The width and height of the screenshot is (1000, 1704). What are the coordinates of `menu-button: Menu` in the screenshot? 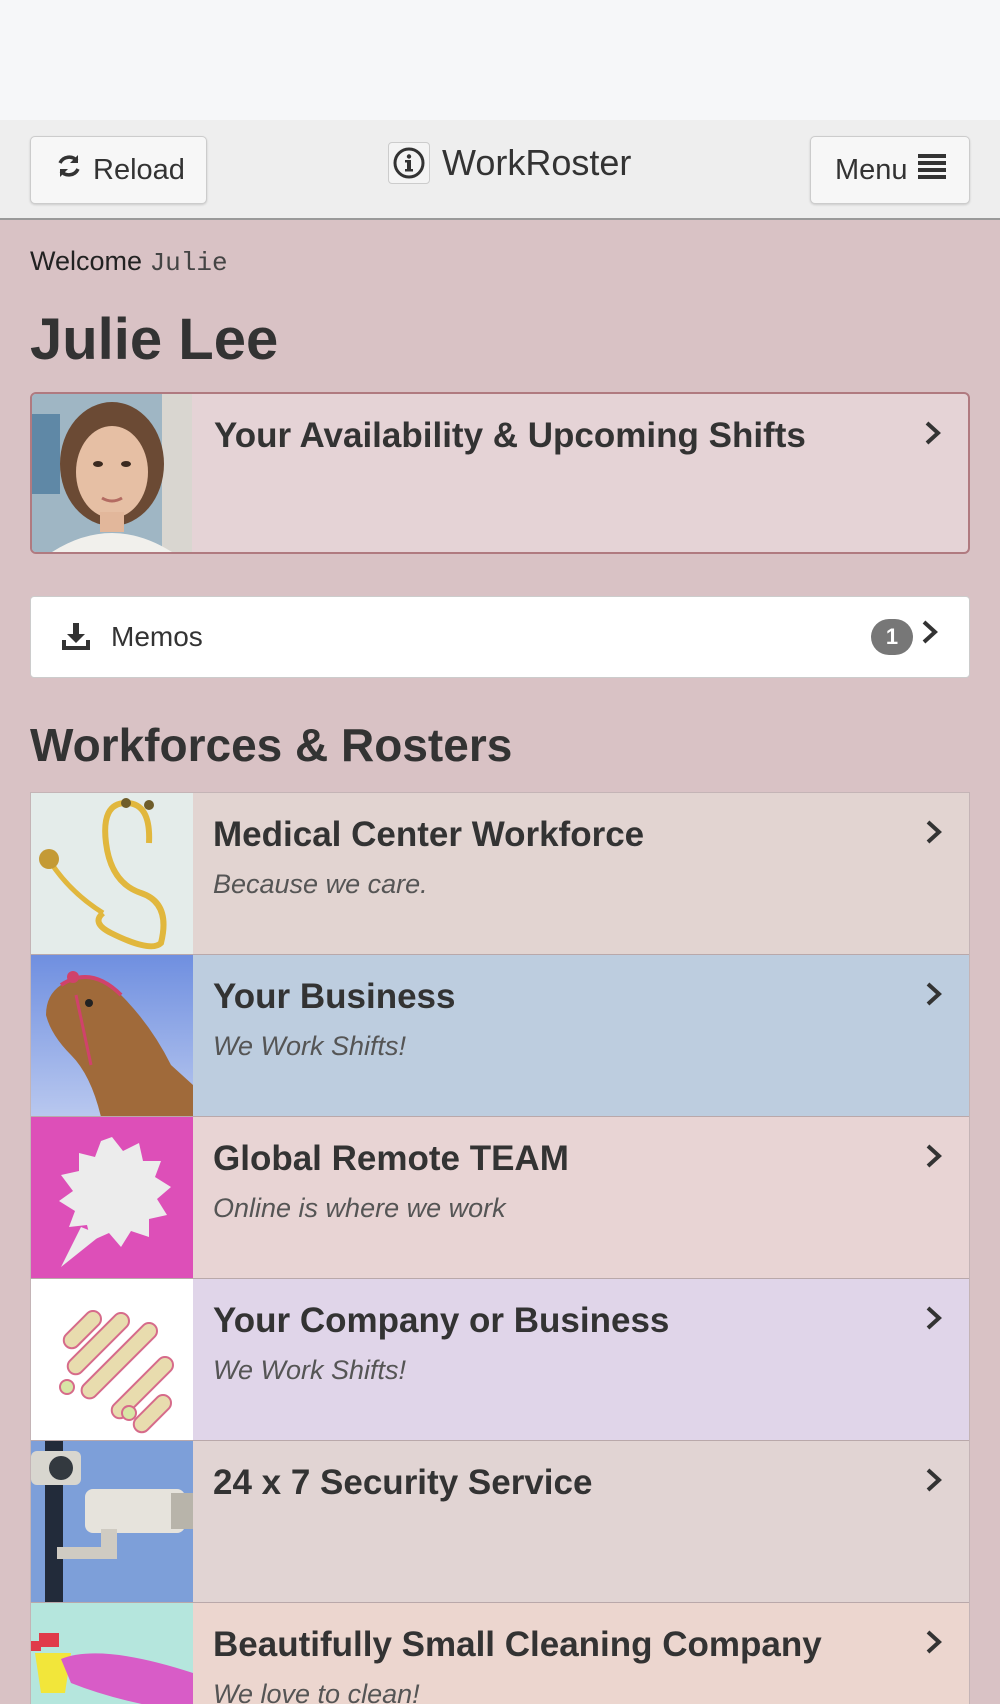 It's located at (890, 170).